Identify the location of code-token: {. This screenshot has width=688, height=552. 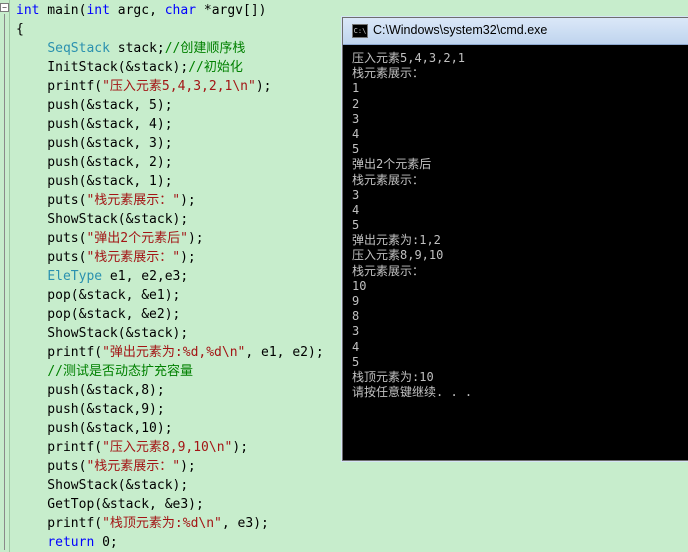
(20, 29).